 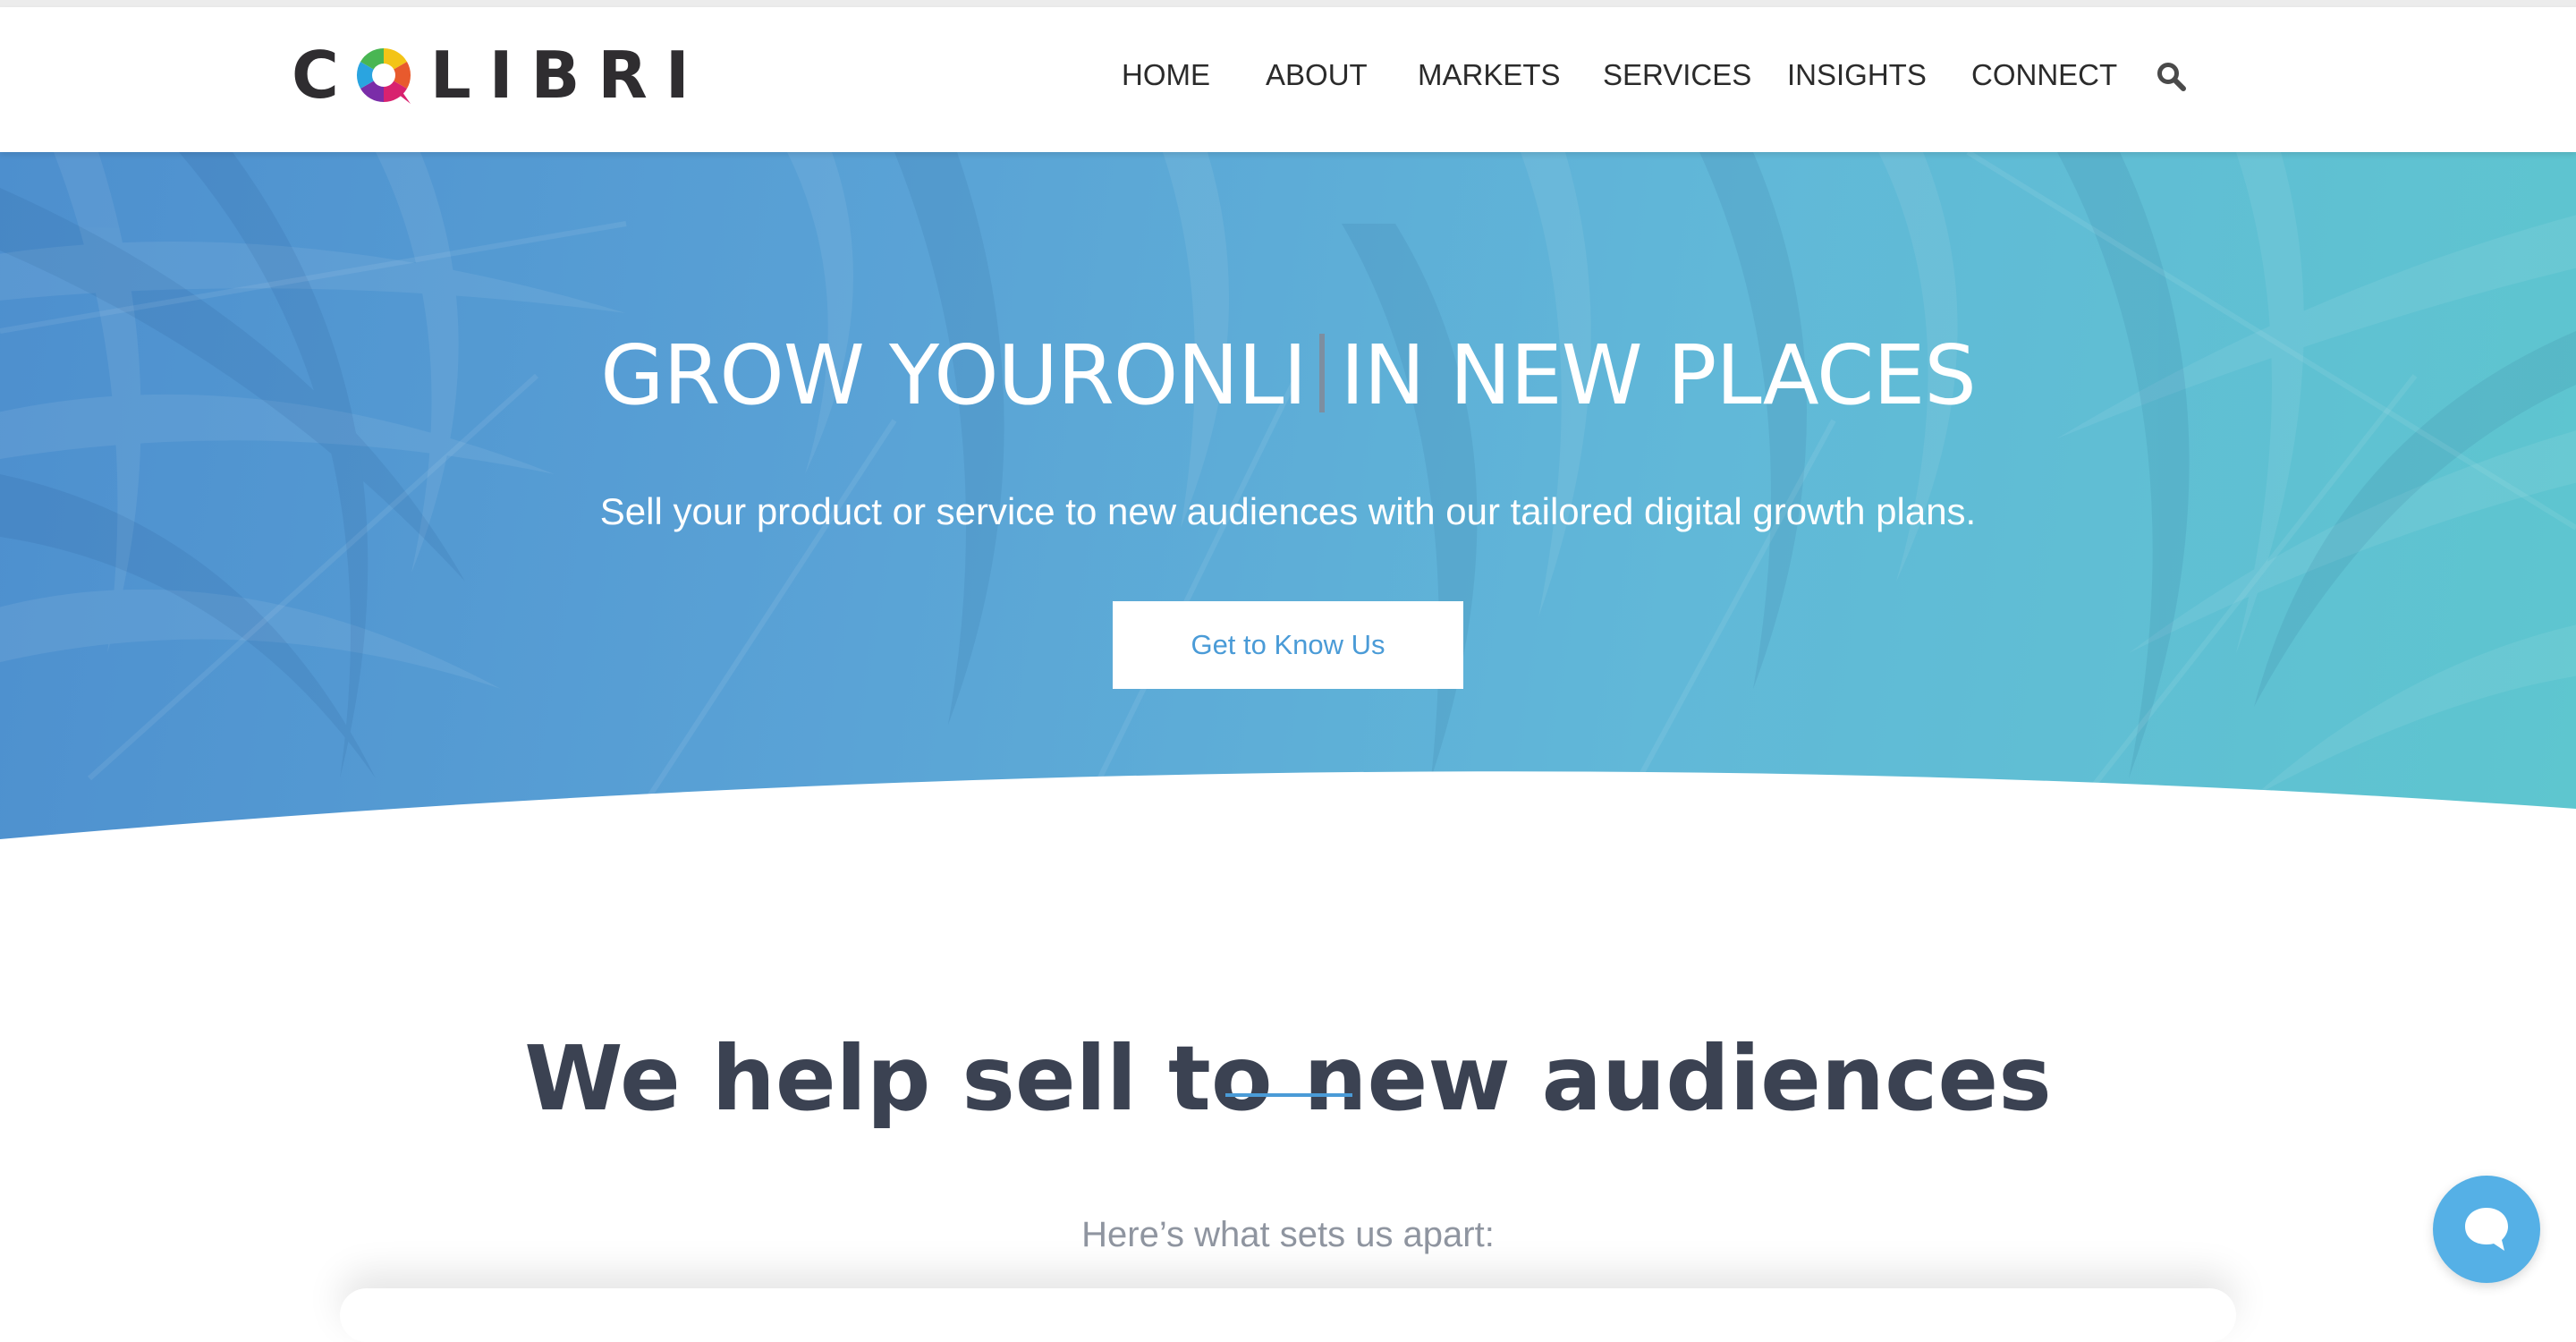 I want to click on nav-item-insights: INSIGHTS, so click(x=1857, y=75).